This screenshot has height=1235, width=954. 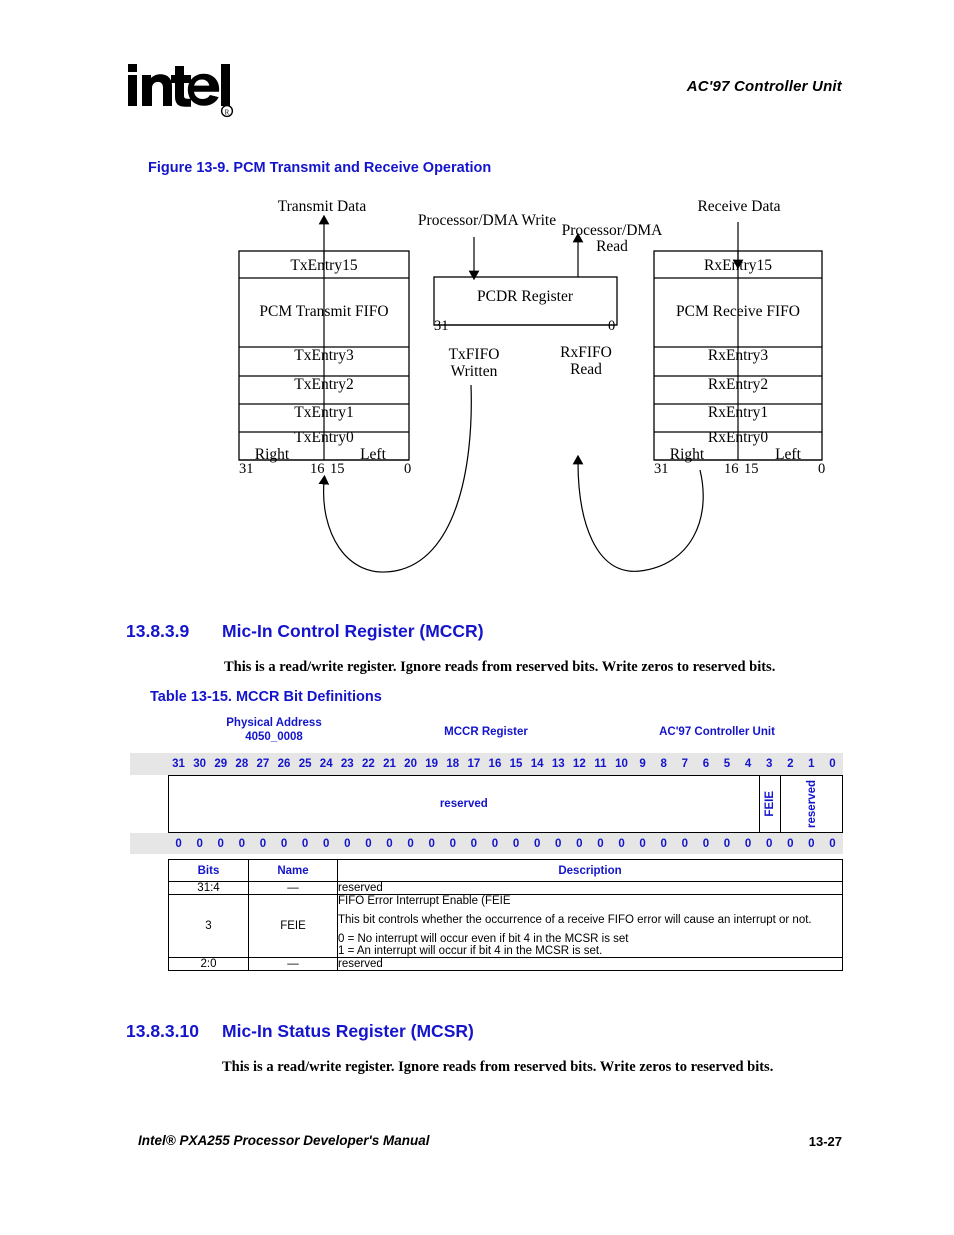 What do you see at coordinates (663, 843) in the screenshot?
I see `reset-value-8: 0` at bounding box center [663, 843].